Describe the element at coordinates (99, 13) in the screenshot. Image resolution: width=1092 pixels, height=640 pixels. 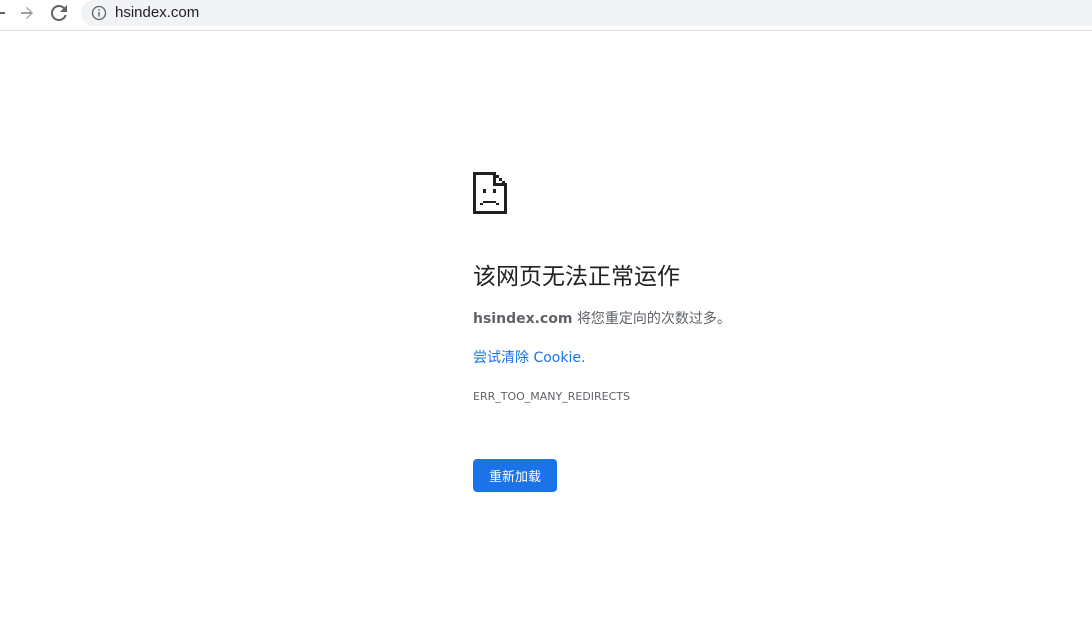
I see `info-icon` at that location.